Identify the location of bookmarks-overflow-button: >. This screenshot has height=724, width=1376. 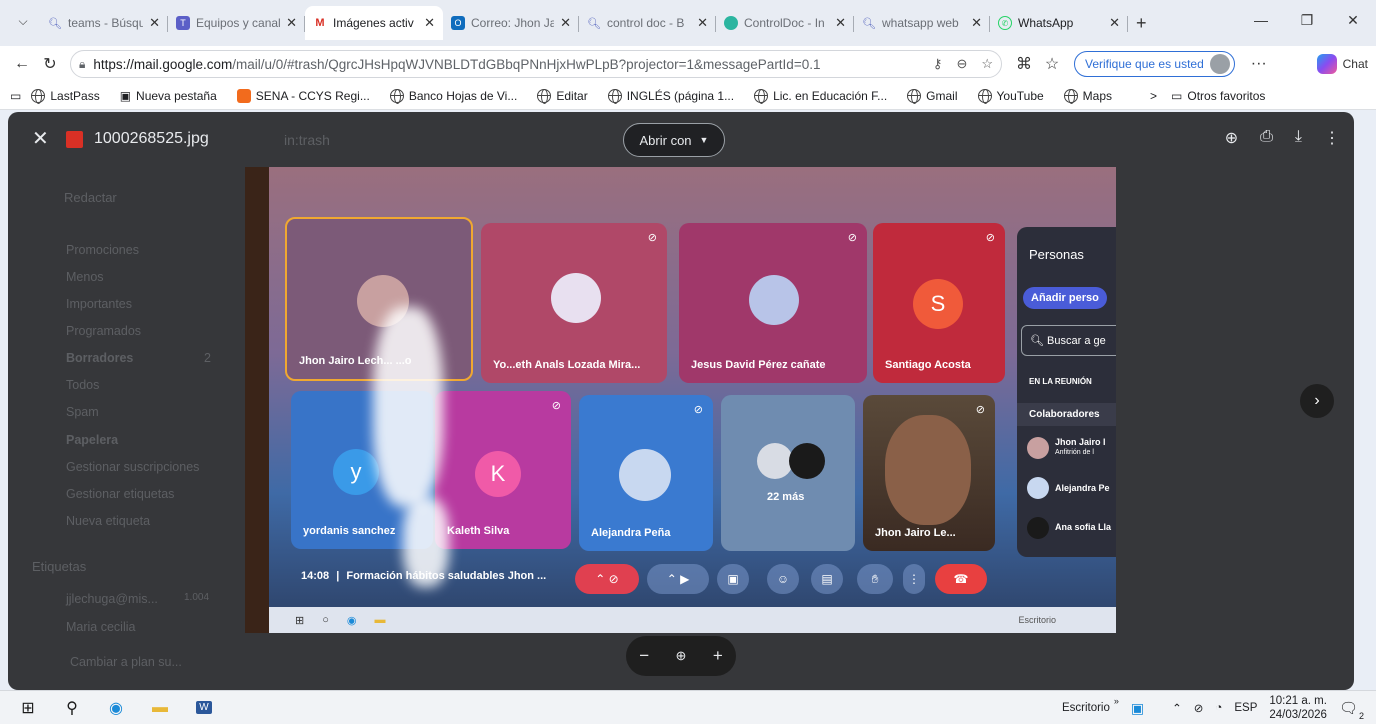
(1153, 96).